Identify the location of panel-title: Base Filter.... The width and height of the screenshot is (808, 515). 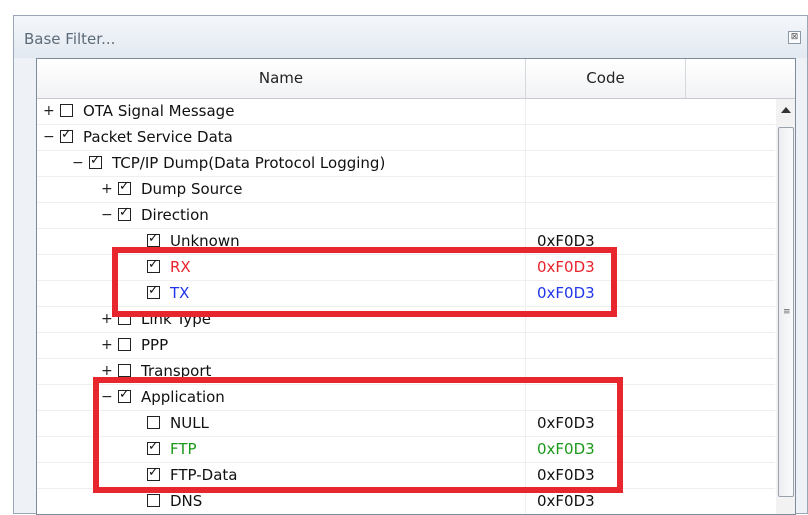
(70, 39).